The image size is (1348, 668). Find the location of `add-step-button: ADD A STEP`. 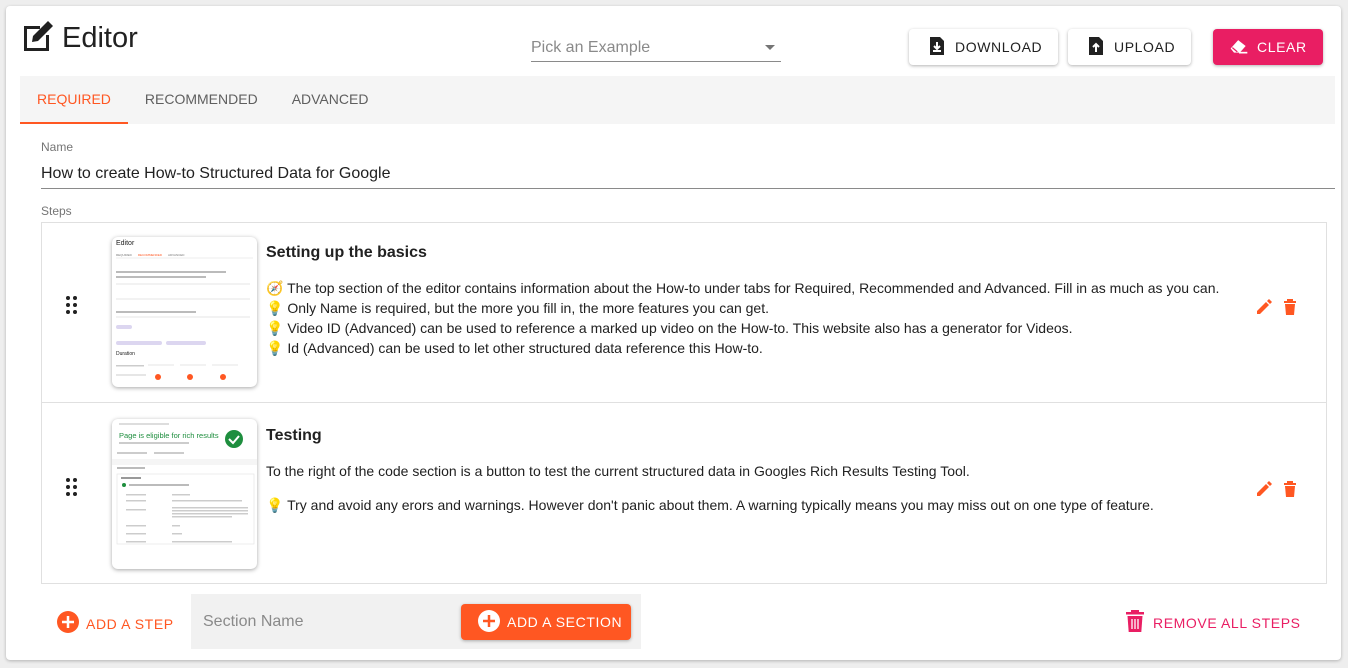

add-step-button: ADD A STEP is located at coordinates (115, 623).